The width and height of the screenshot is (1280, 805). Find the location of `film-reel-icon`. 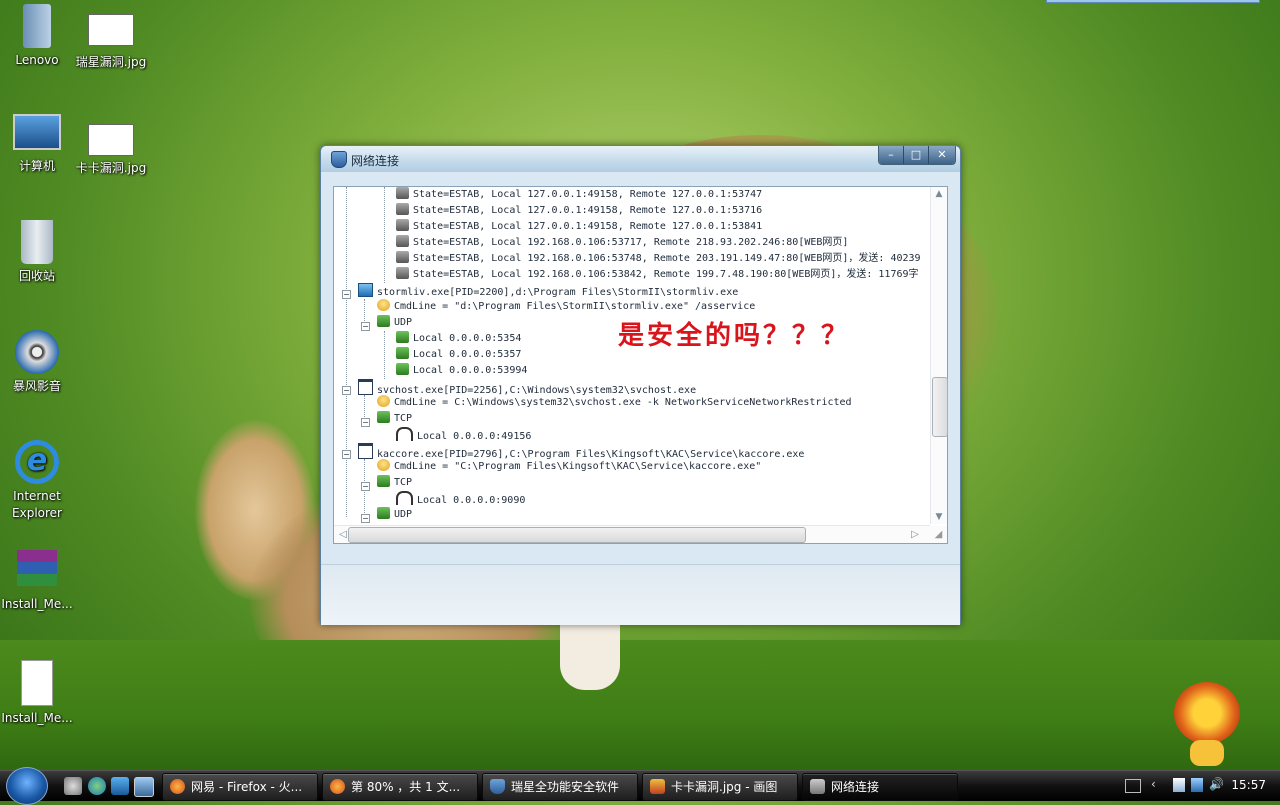

film-reel-icon is located at coordinates (37, 352).